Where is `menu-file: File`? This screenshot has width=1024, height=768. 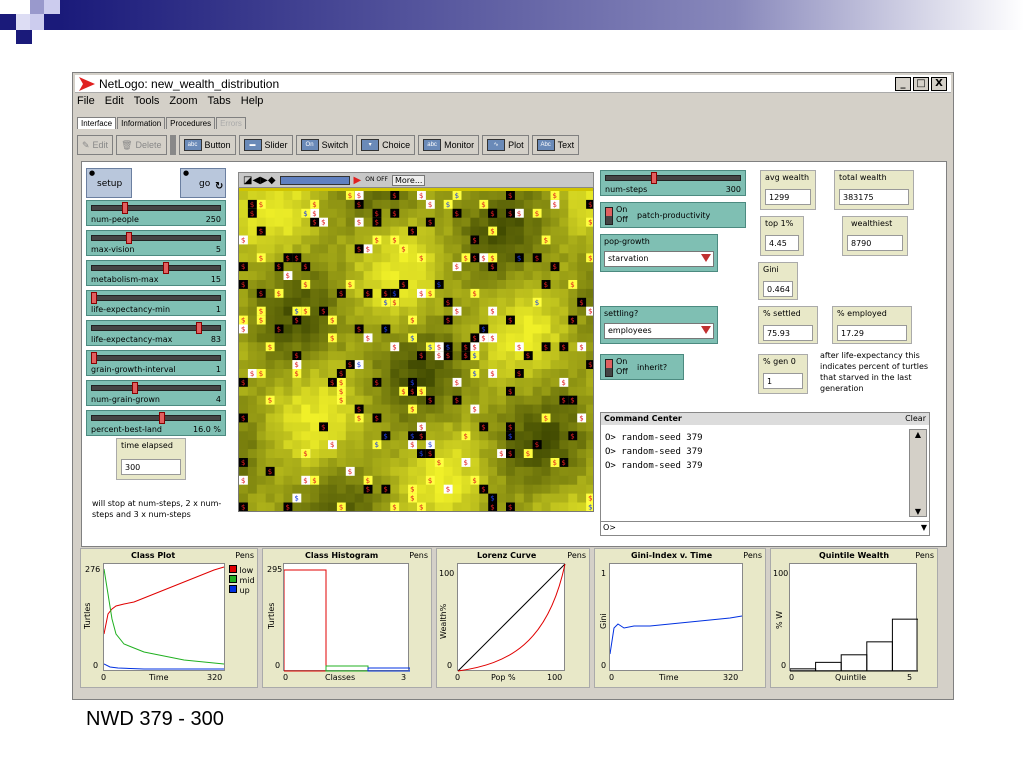 menu-file: File is located at coordinates (86, 101).